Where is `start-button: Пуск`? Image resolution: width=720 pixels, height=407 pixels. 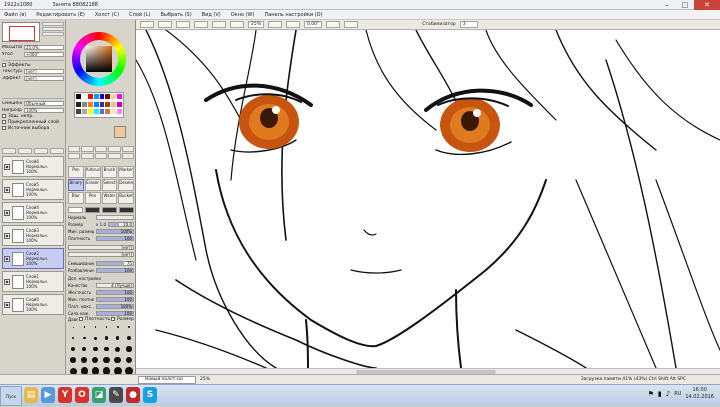 start-button: Пуск is located at coordinates (11, 396).